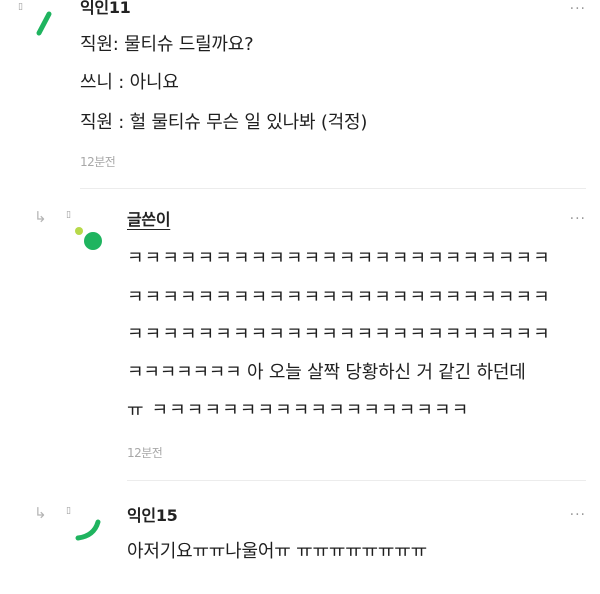 Image resolution: width=600 pixels, height=594 pixels. Describe the element at coordinates (224, 122) in the screenshot. I see `comment-line: 직원 : 헐 물티슈 무슨 일 있나봐 (걱정)` at that location.